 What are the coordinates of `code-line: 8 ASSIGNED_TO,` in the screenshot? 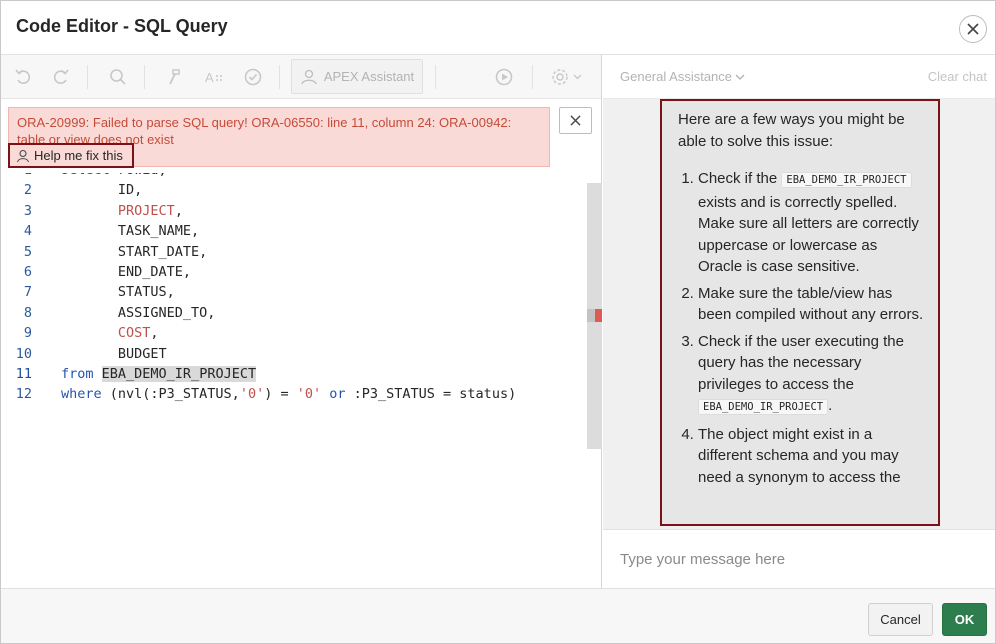 It's located at (294, 313).